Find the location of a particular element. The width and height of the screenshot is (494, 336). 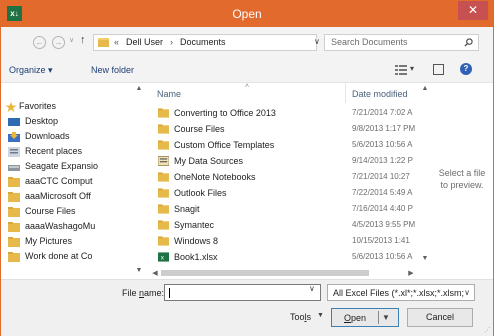

open-label: Open is located at coordinates (355, 318).